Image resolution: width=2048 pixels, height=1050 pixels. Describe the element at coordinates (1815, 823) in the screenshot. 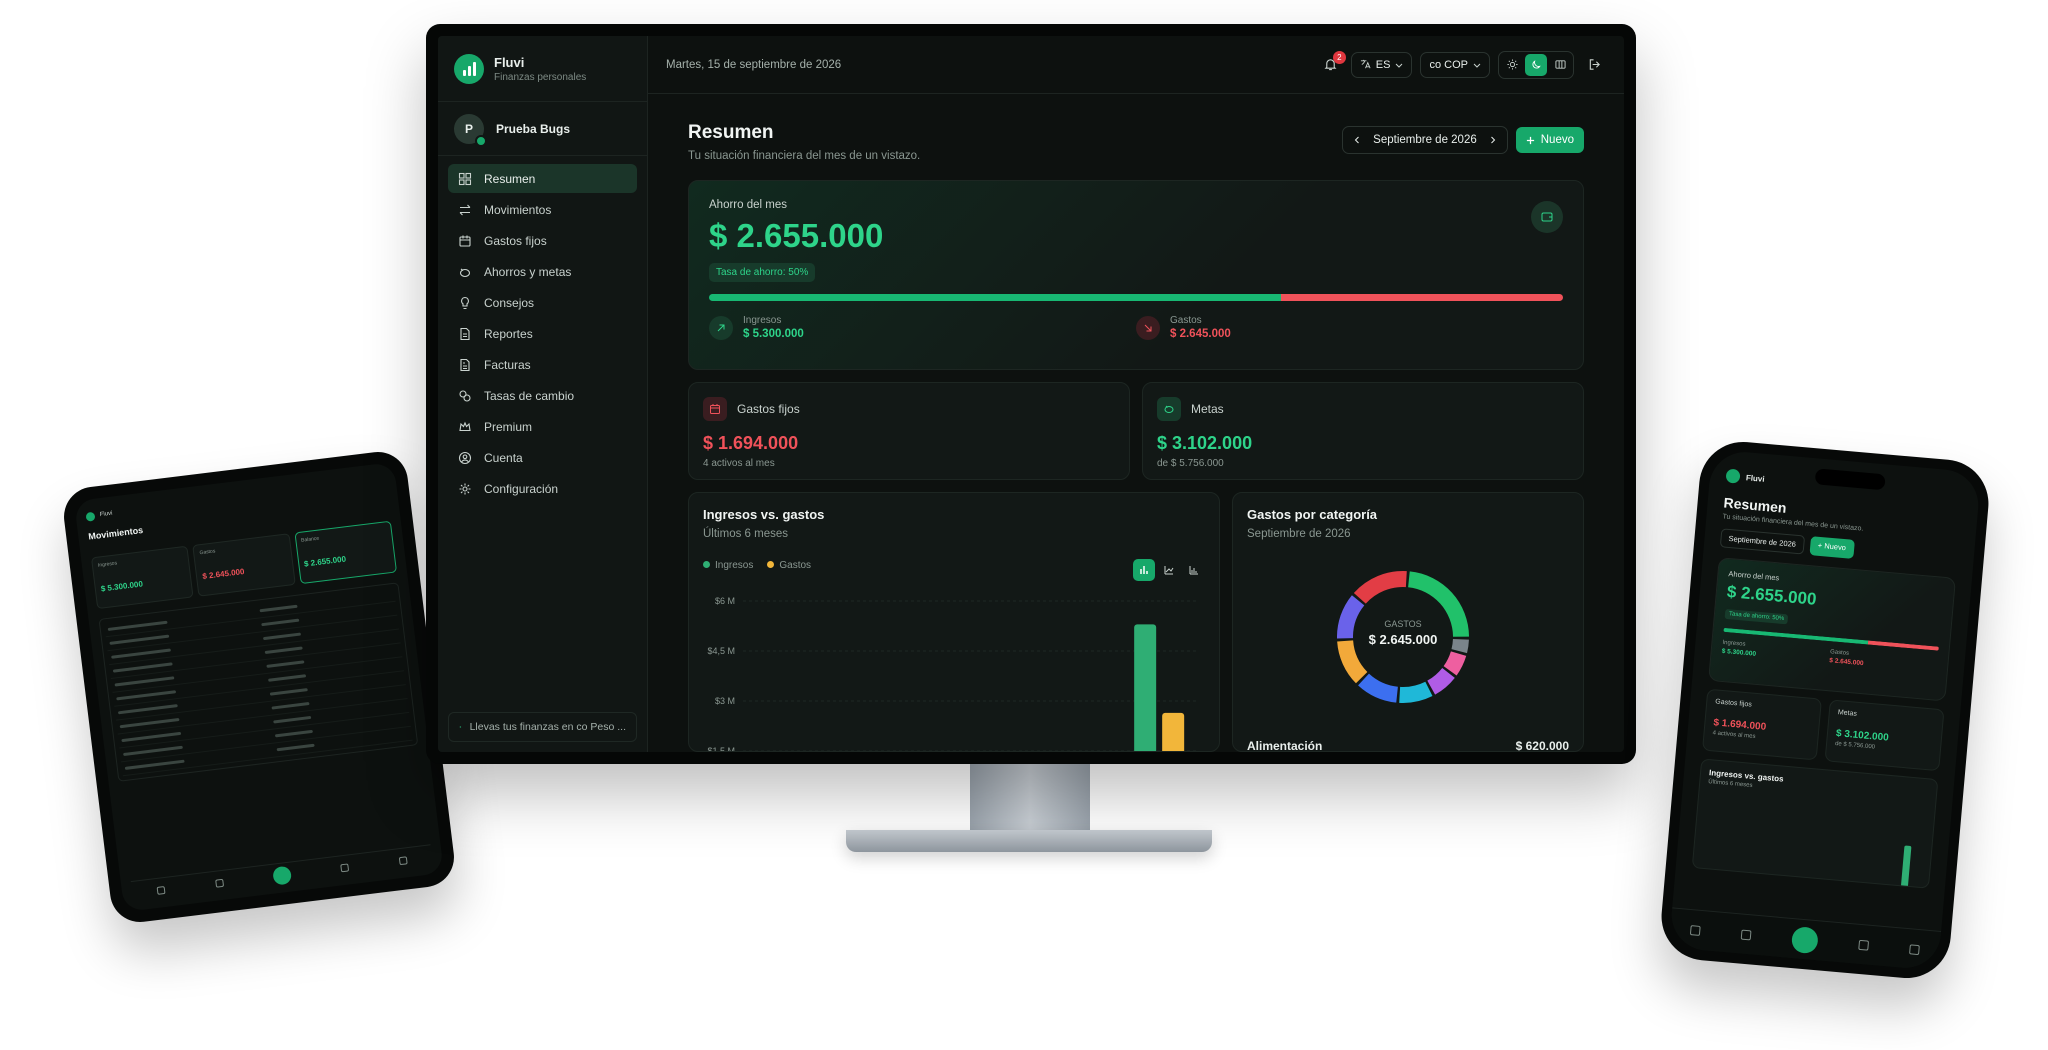

I see `phone-chart-card: Ingresos vs. gastos Últimos 6 meses` at that location.